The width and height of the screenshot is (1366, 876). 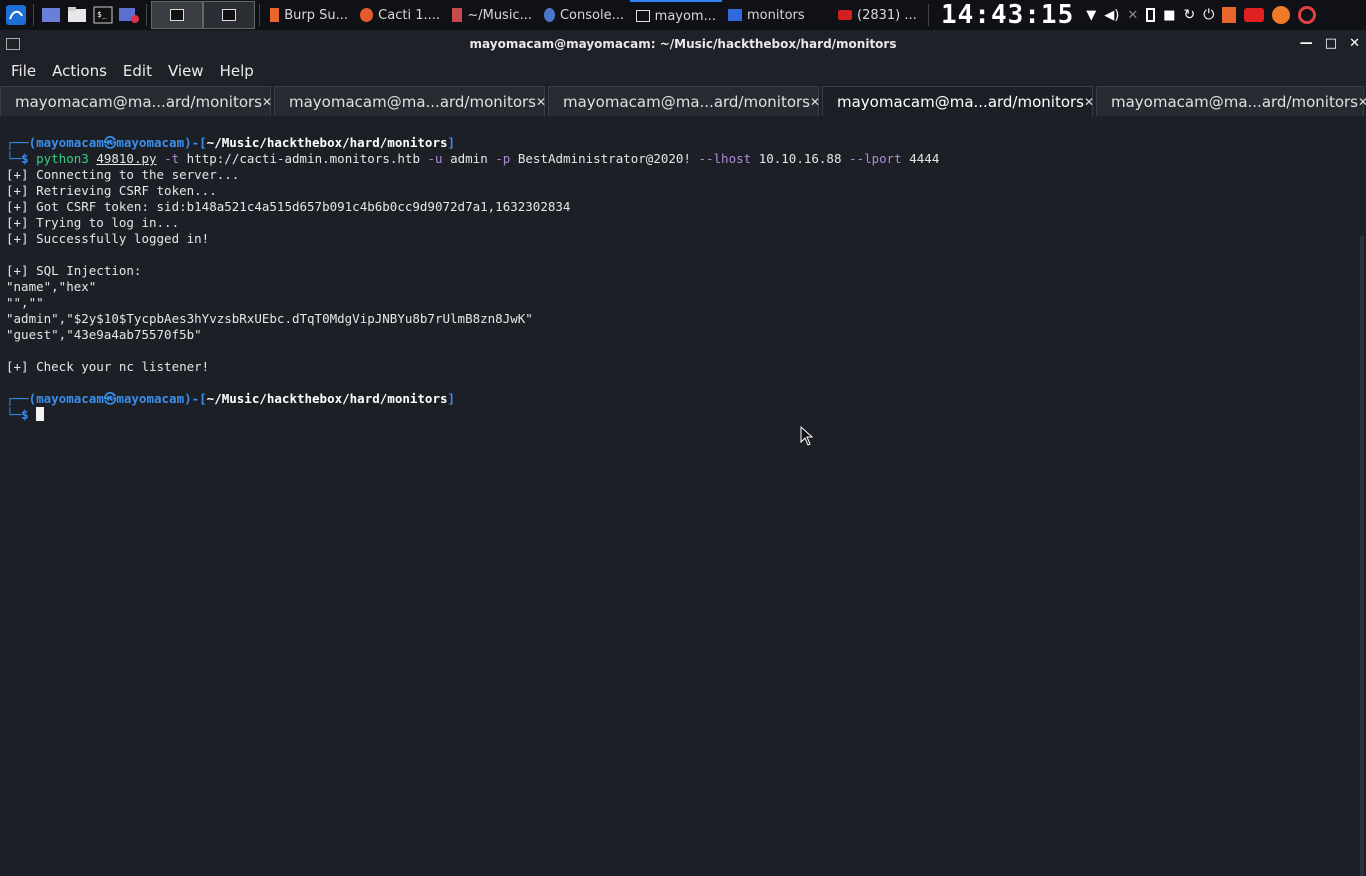 I want to click on system-tray: ▼ ◀) ✕ ■ ↻ ⏻, so click(x=1201, y=15).